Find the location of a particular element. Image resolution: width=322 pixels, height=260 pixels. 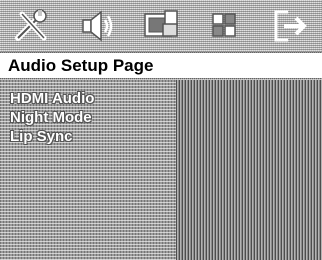

tools-icon is located at coordinates (31, 25).